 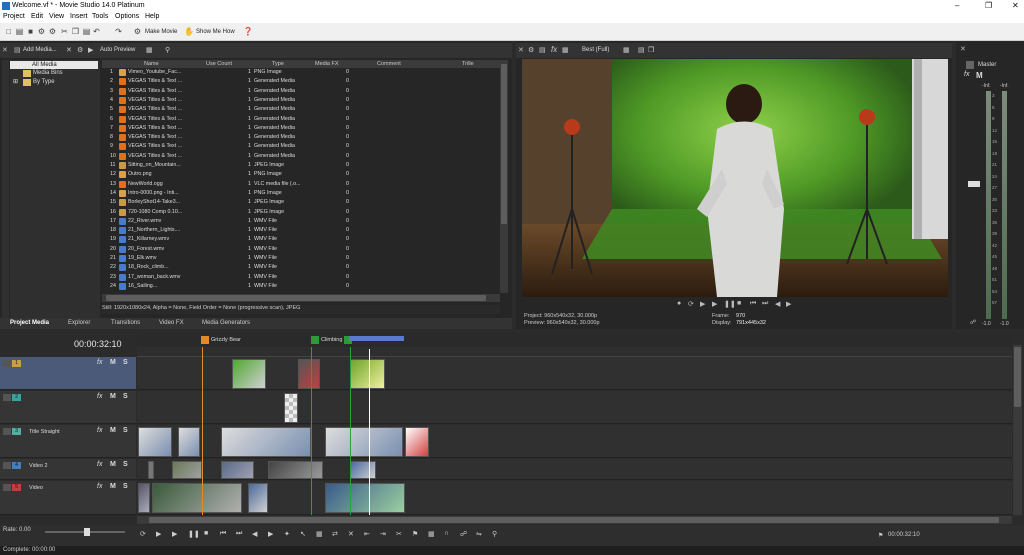 What do you see at coordinates (301, 258) in the screenshot?
I see `media-row: 21 19_Elk.wmv 1 WMV File 0` at bounding box center [301, 258].